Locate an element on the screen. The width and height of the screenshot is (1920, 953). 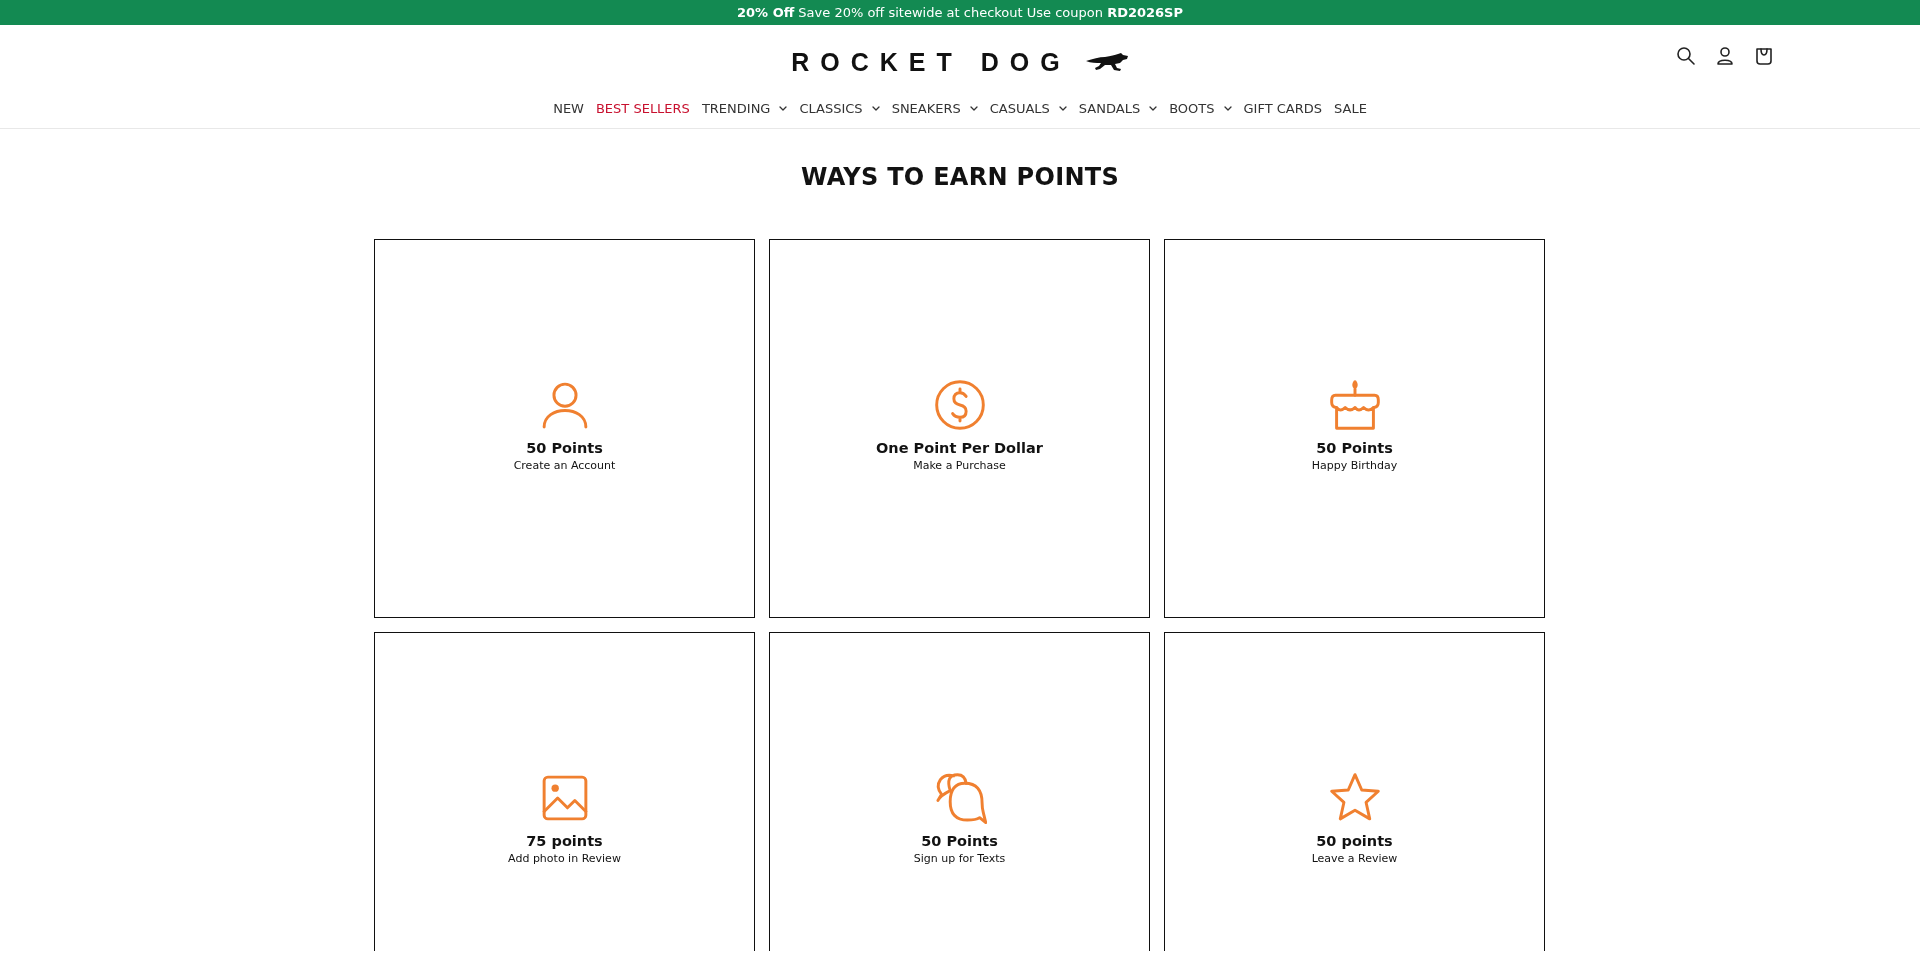
logo: ROCKET DOG is located at coordinates (960, 62).